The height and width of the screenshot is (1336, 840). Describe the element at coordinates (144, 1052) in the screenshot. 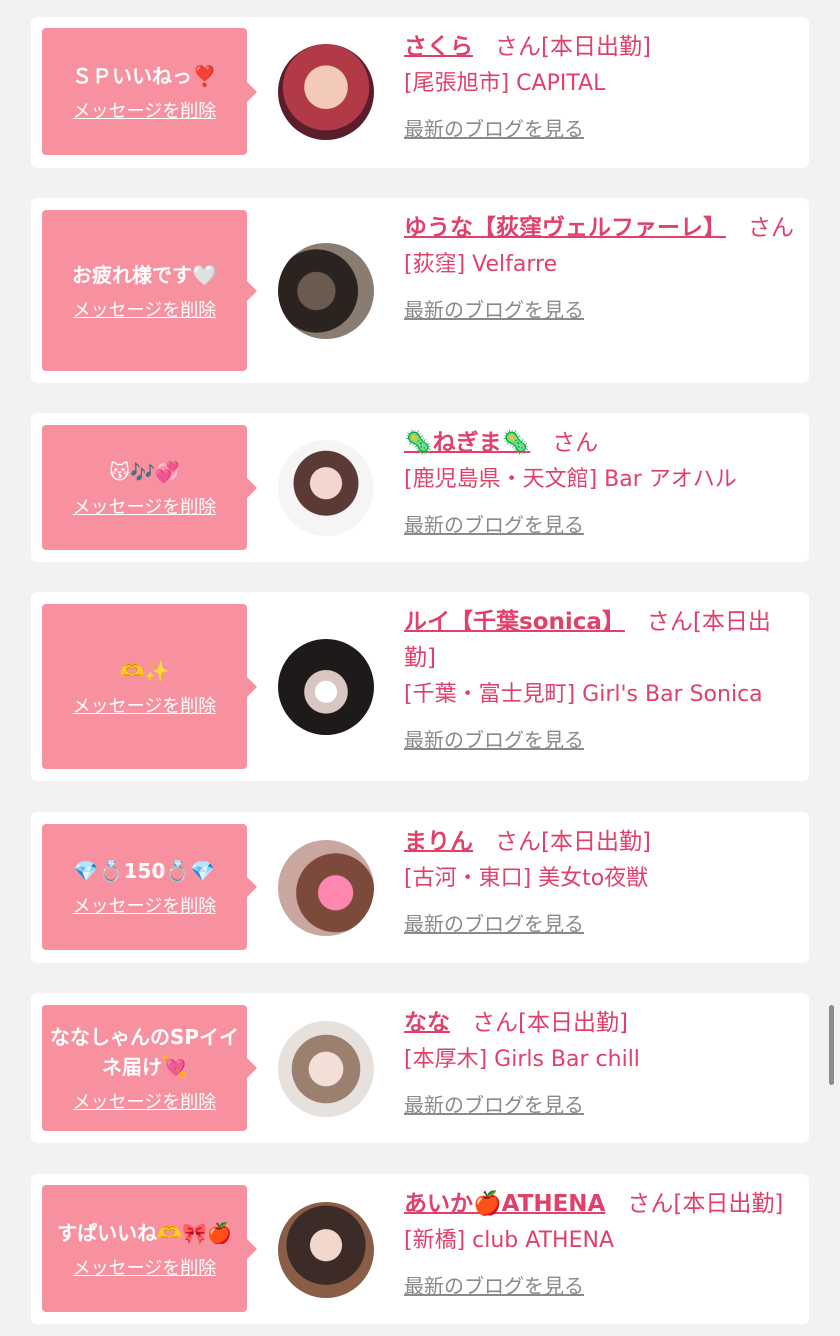

I see `message-text: ななしゃんのSPイイネ届け💘` at that location.